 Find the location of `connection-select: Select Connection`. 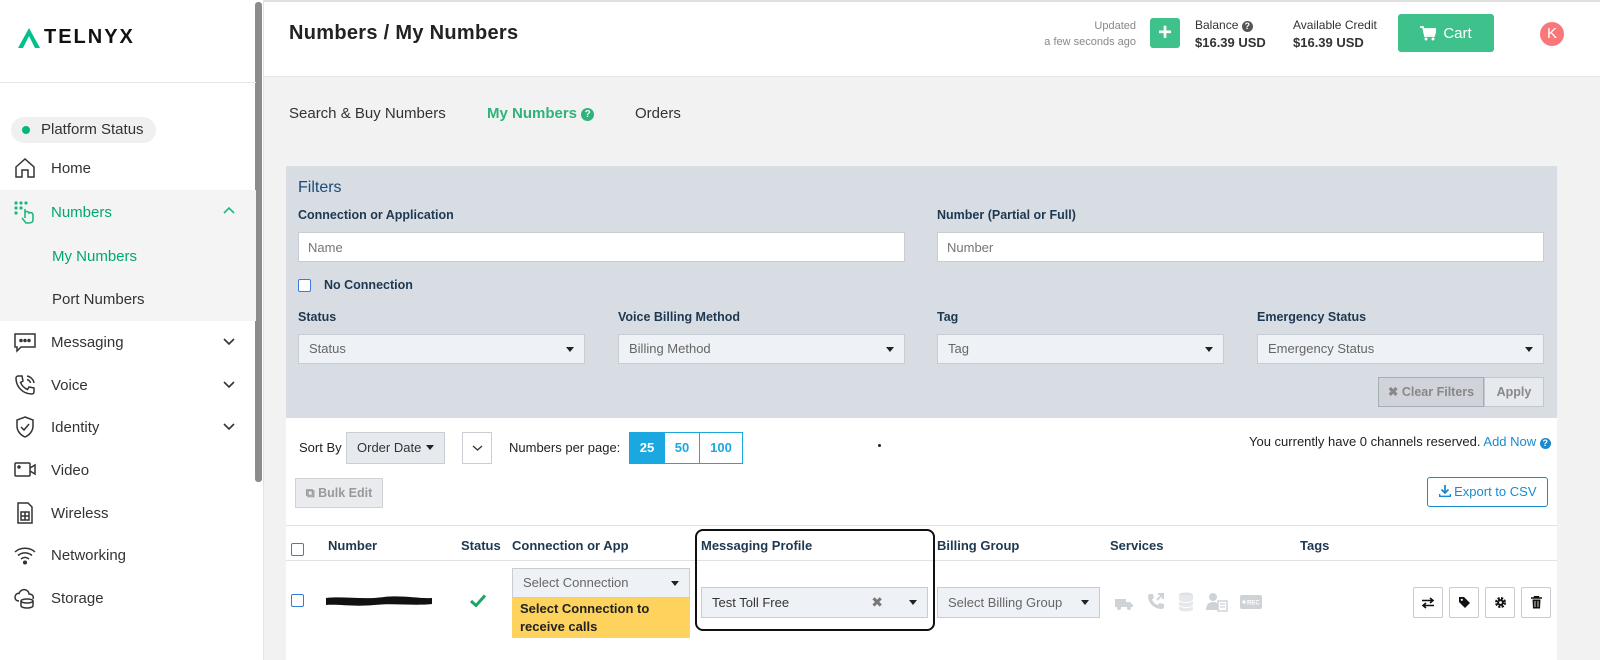

connection-select: Select Connection is located at coordinates (601, 583).